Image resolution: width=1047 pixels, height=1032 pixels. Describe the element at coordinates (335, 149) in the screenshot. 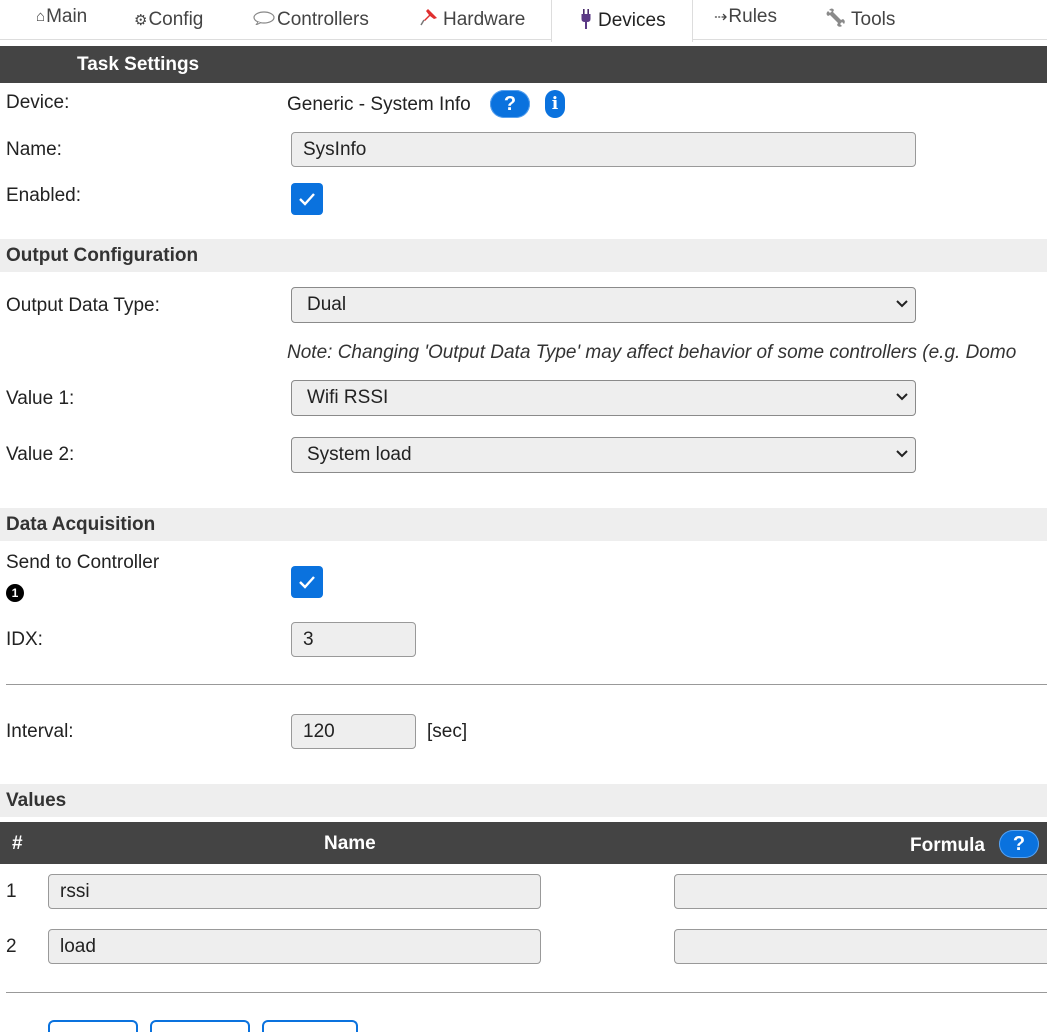

I see `input-value: SysInfo` at that location.